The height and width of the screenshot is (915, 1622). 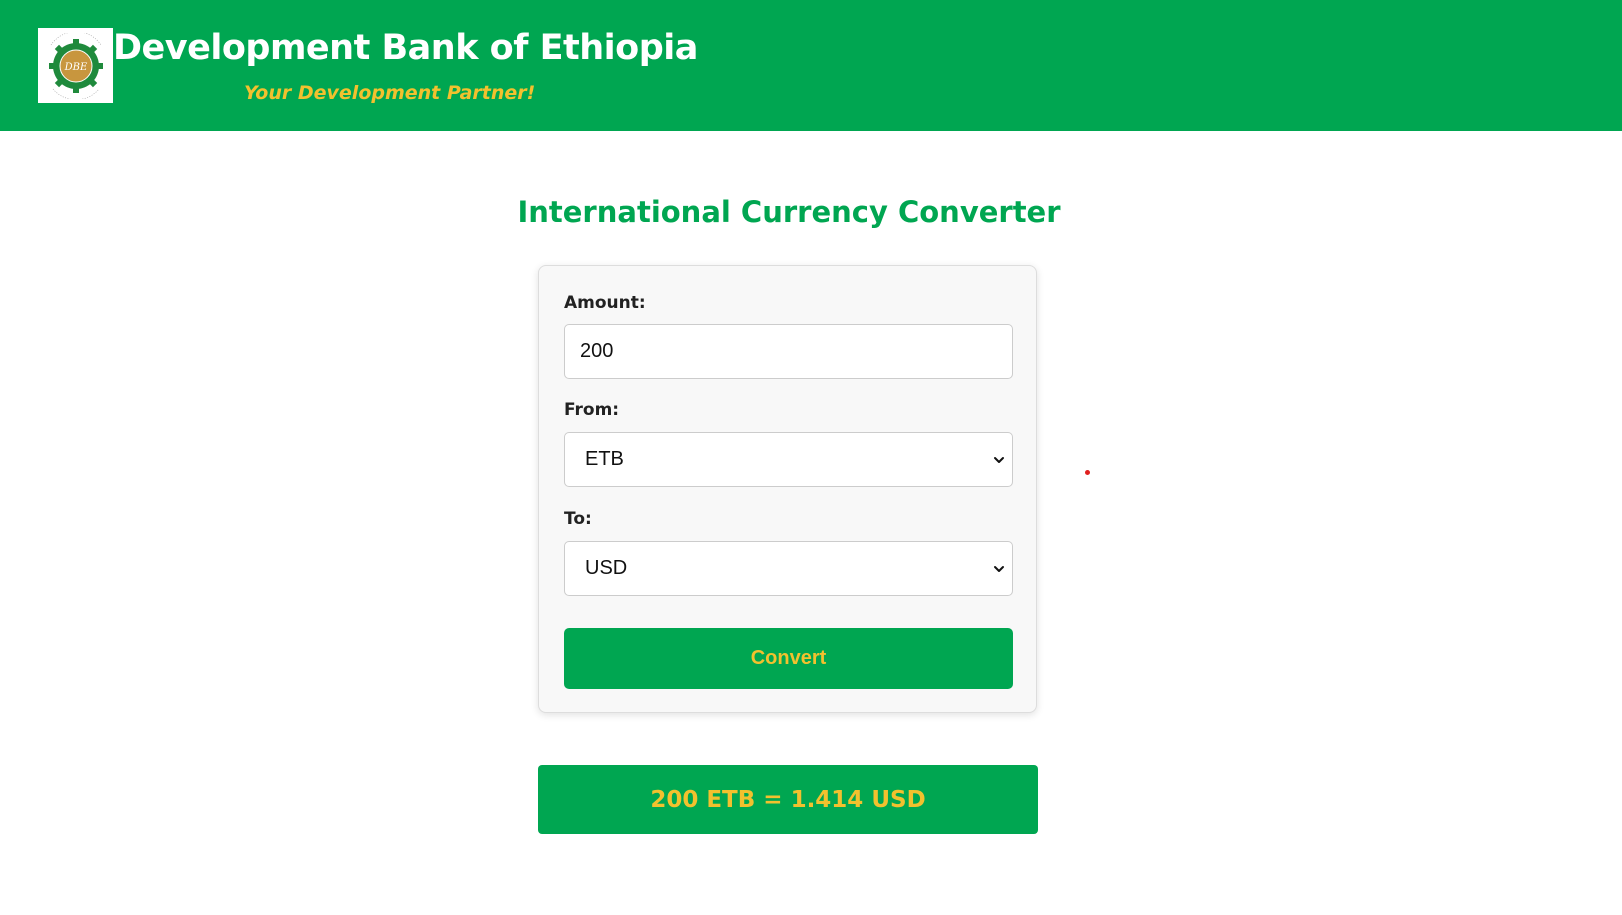 What do you see at coordinates (578, 519) in the screenshot?
I see `to-label: To:` at bounding box center [578, 519].